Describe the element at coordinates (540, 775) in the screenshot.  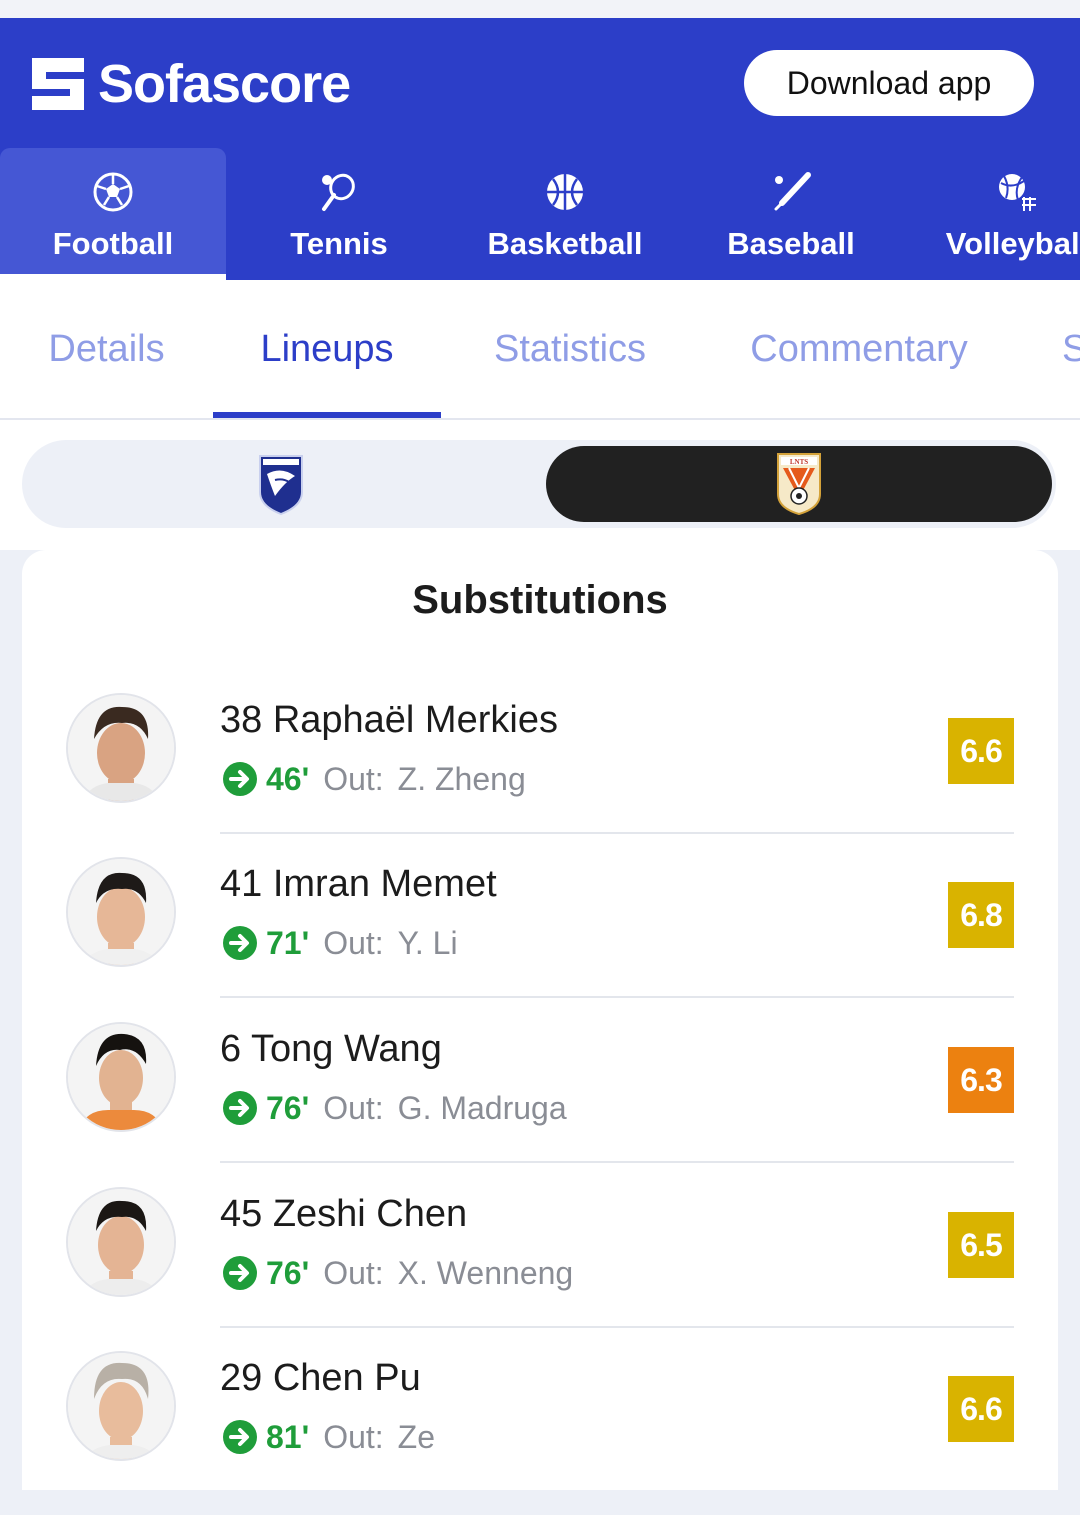
I see `substitution-row: 38 Raphaël Merkies 46' Out: Z. Zheng 6.6` at that location.